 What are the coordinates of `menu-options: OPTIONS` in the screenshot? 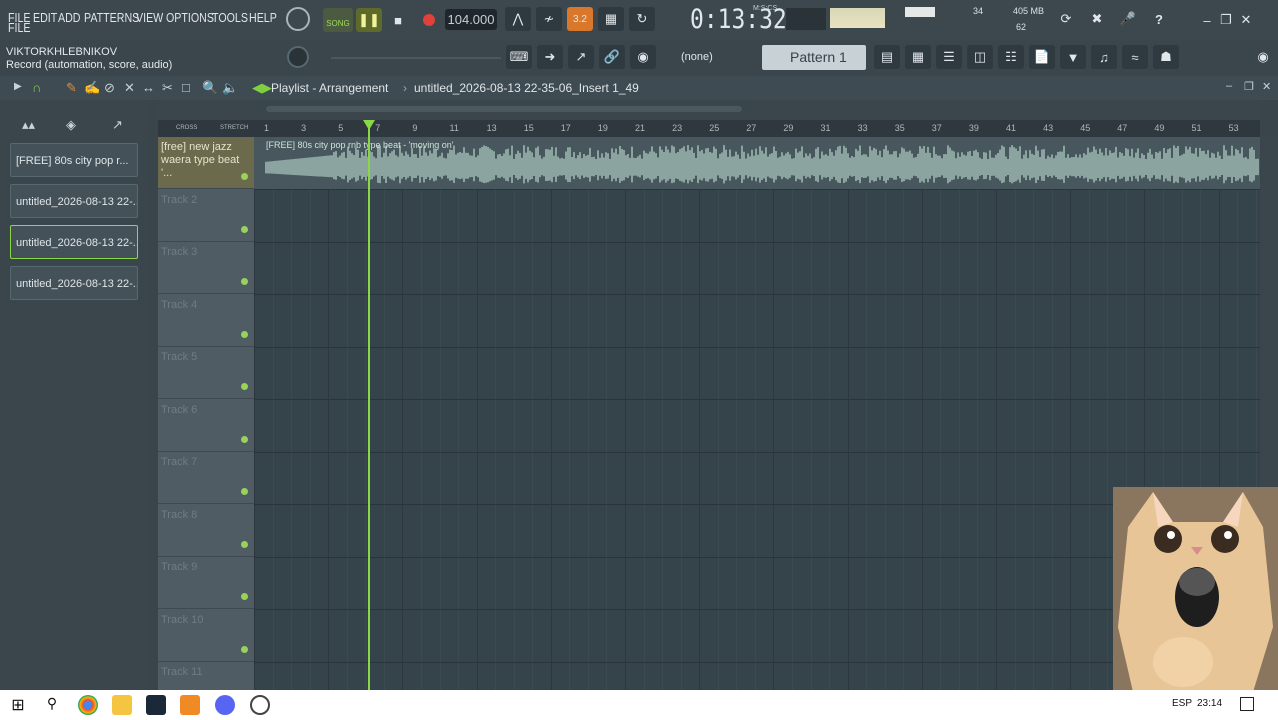 It's located at (190, 17).